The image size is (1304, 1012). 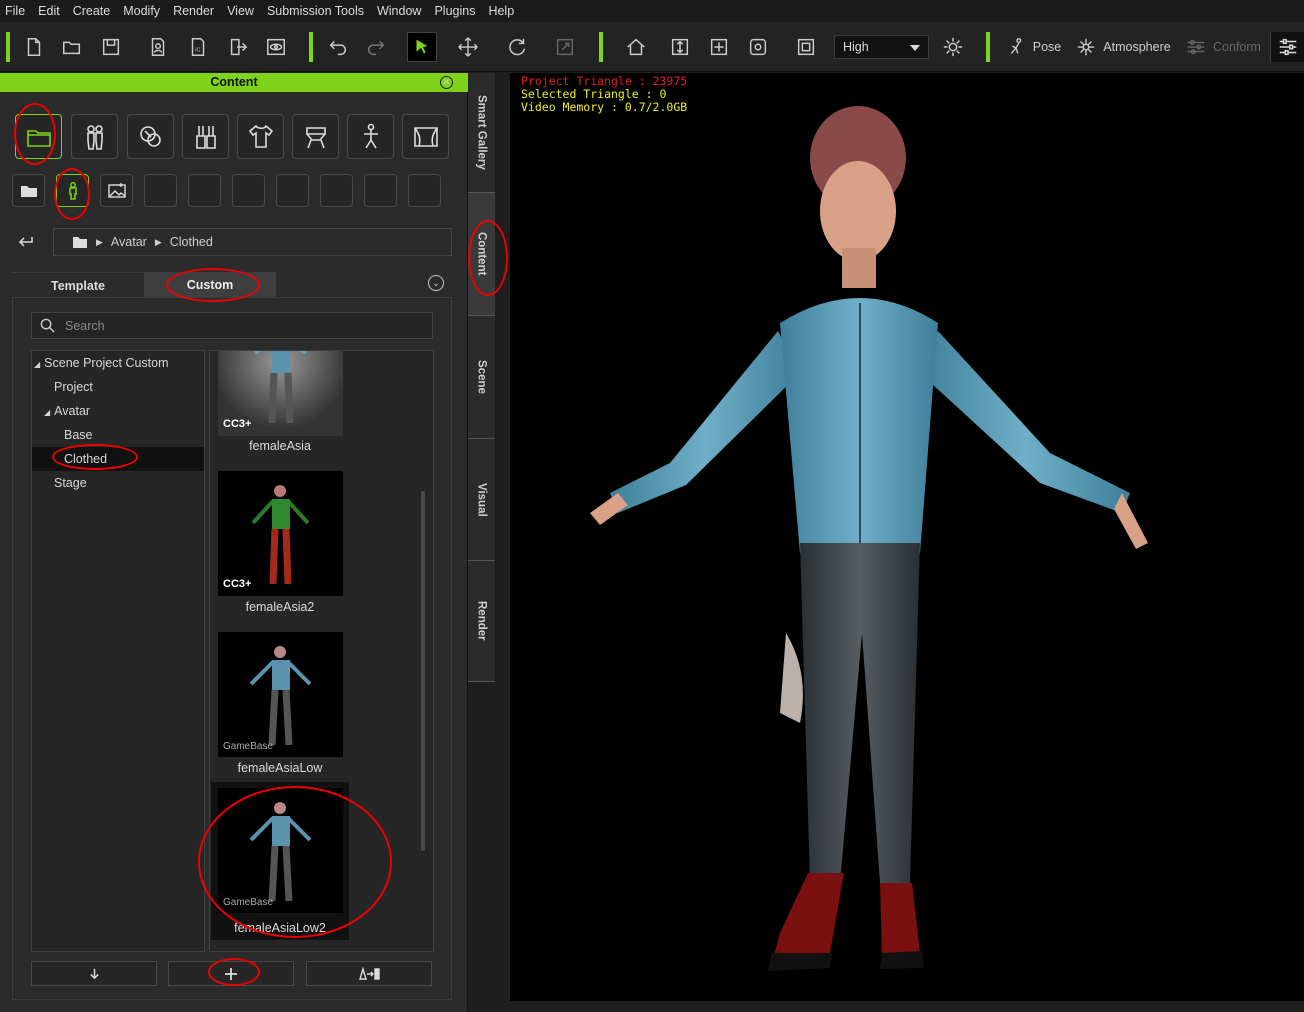 I want to click on motion-category-icon, so click(x=370, y=136).